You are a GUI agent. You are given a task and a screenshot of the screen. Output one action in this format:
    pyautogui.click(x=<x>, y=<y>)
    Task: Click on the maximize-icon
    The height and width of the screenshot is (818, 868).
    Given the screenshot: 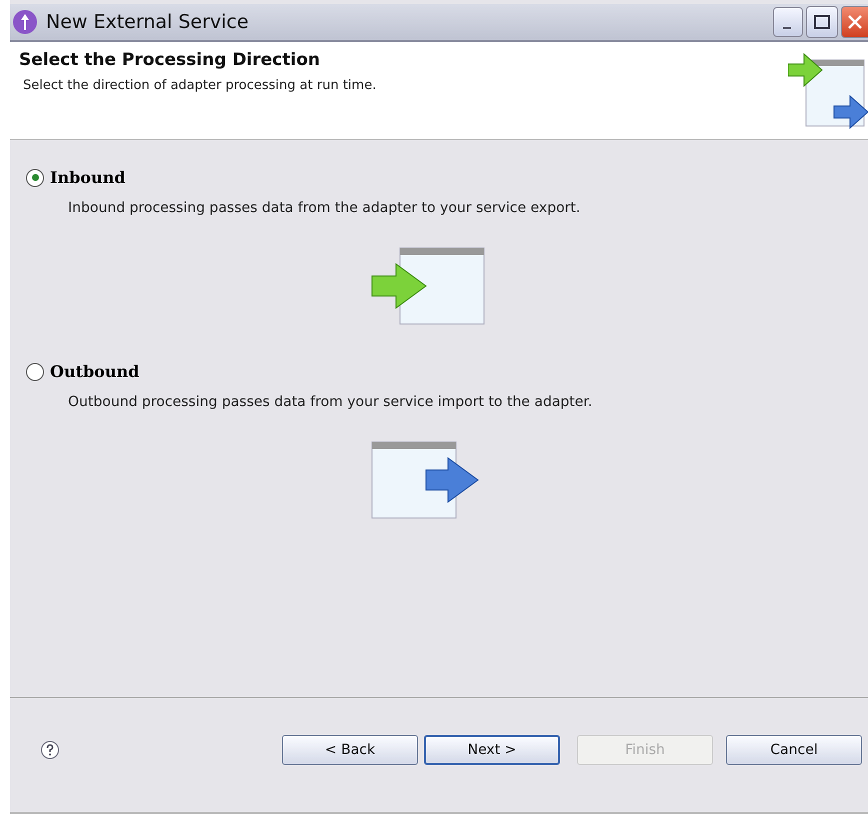 What is the action you would take?
    pyautogui.click(x=822, y=22)
    